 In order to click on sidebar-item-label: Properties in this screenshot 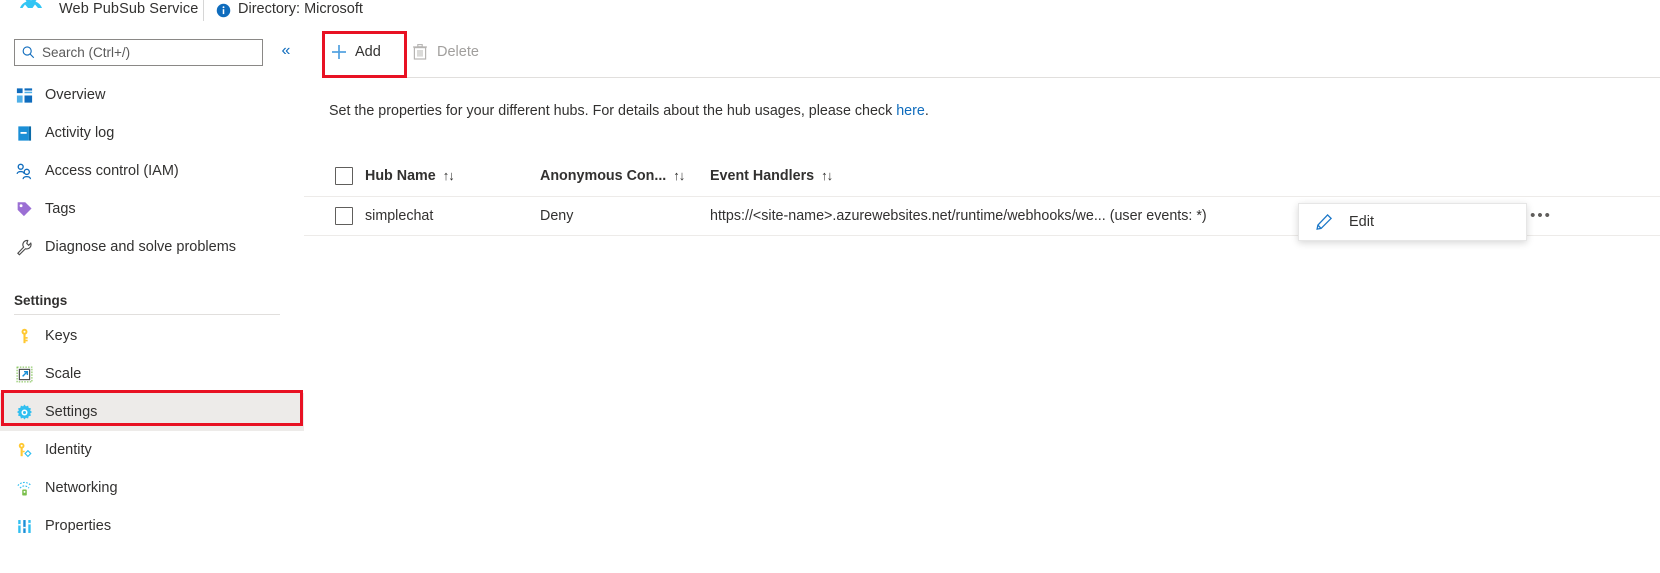, I will do `click(78, 526)`.